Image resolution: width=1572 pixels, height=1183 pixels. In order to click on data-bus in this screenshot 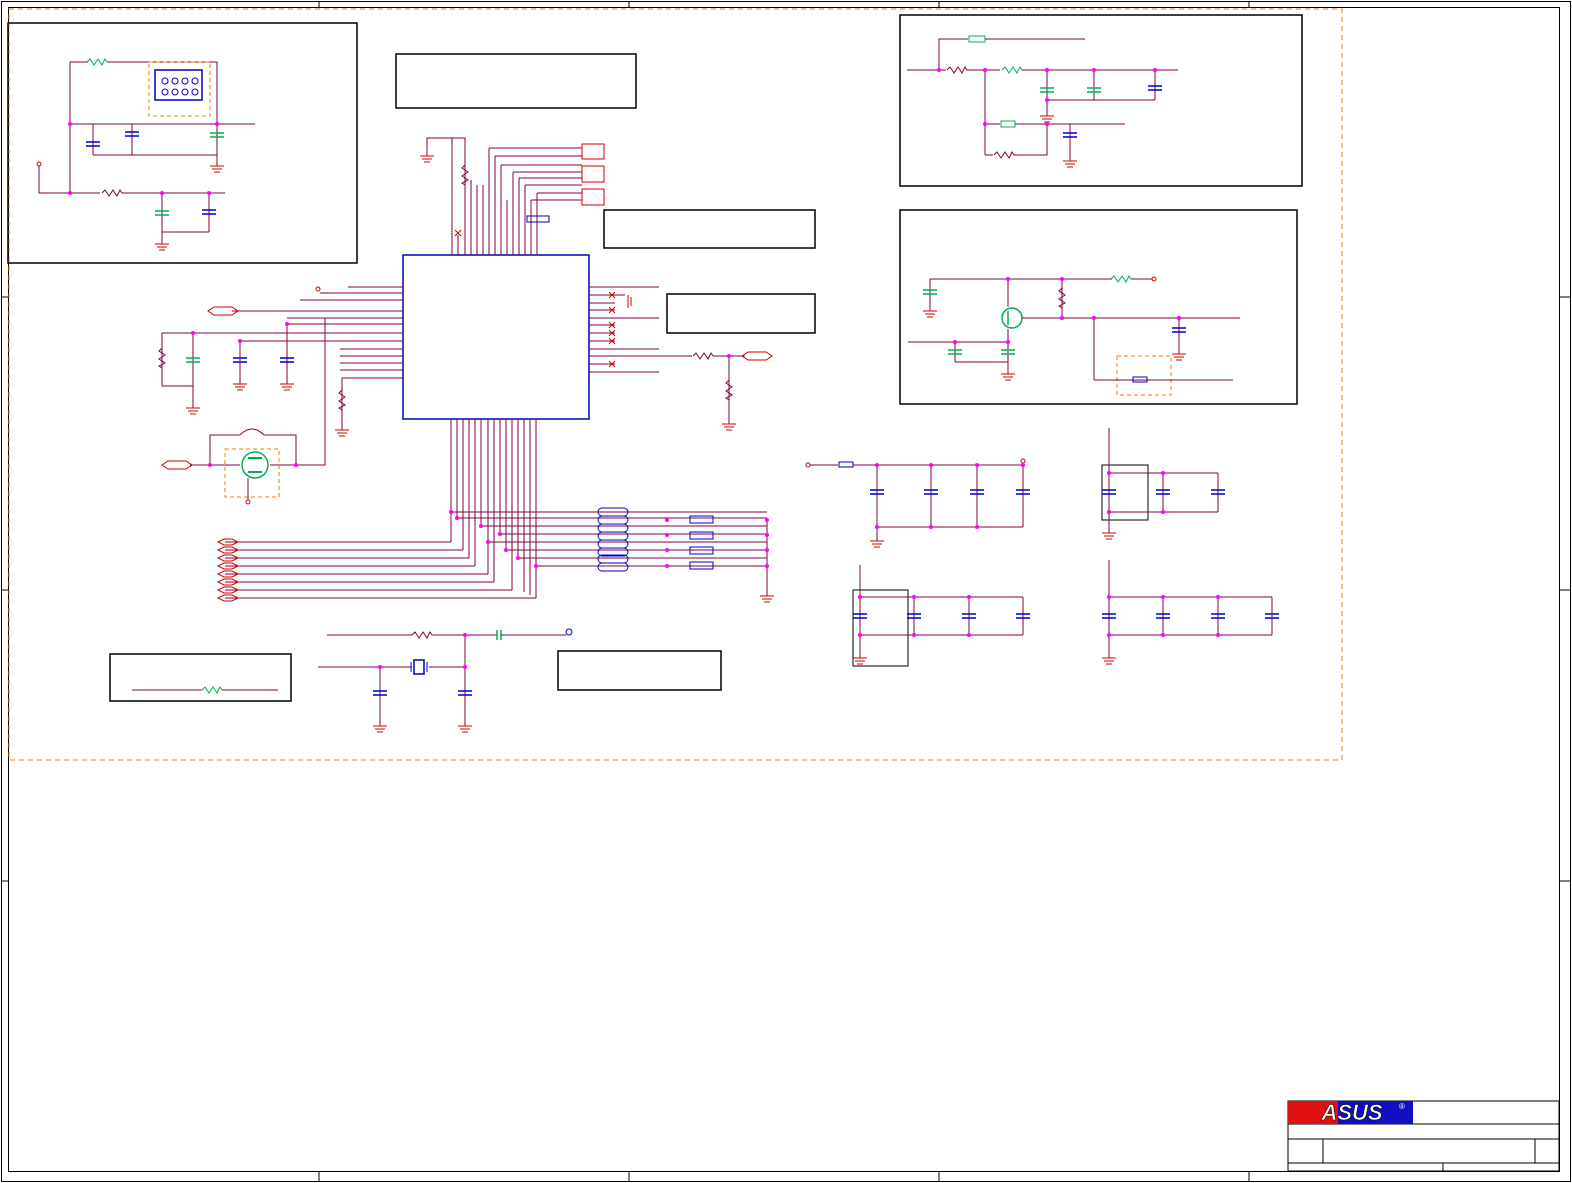, I will do `click(495, 555)`.